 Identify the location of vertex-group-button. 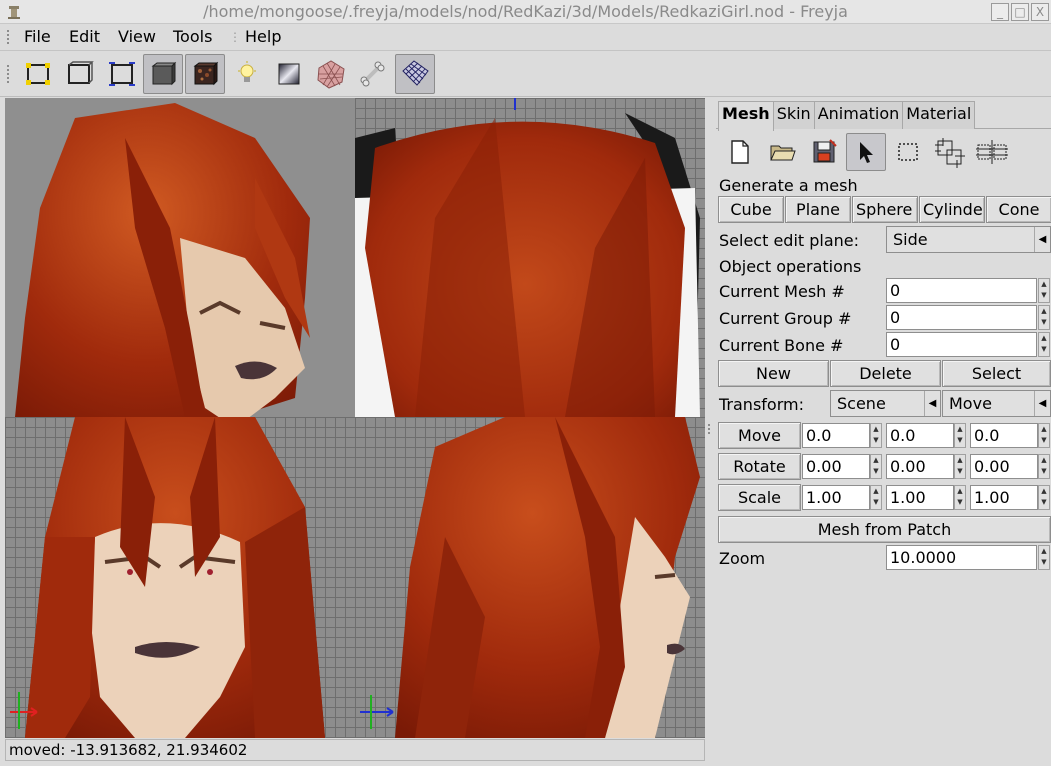
(950, 152).